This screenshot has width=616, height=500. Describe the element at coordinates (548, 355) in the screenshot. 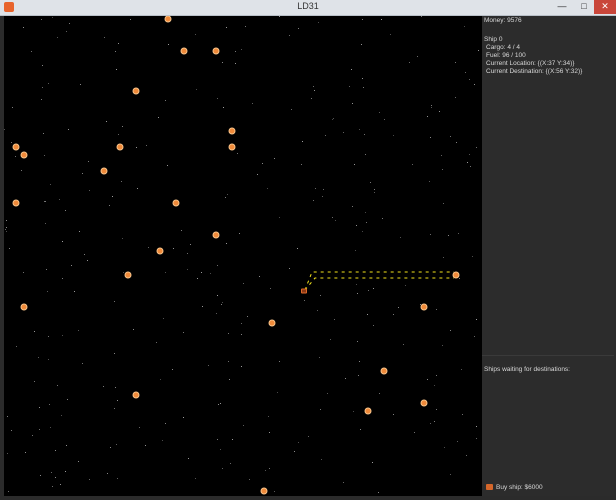

I see `panel-divider` at that location.